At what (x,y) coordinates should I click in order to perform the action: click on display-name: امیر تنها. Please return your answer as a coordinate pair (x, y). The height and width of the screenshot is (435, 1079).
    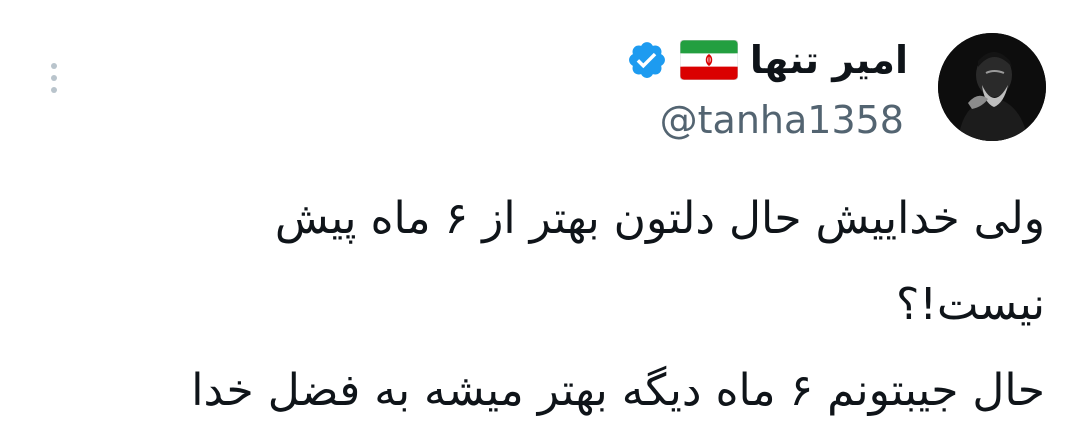
    Looking at the image, I should click on (829, 60).